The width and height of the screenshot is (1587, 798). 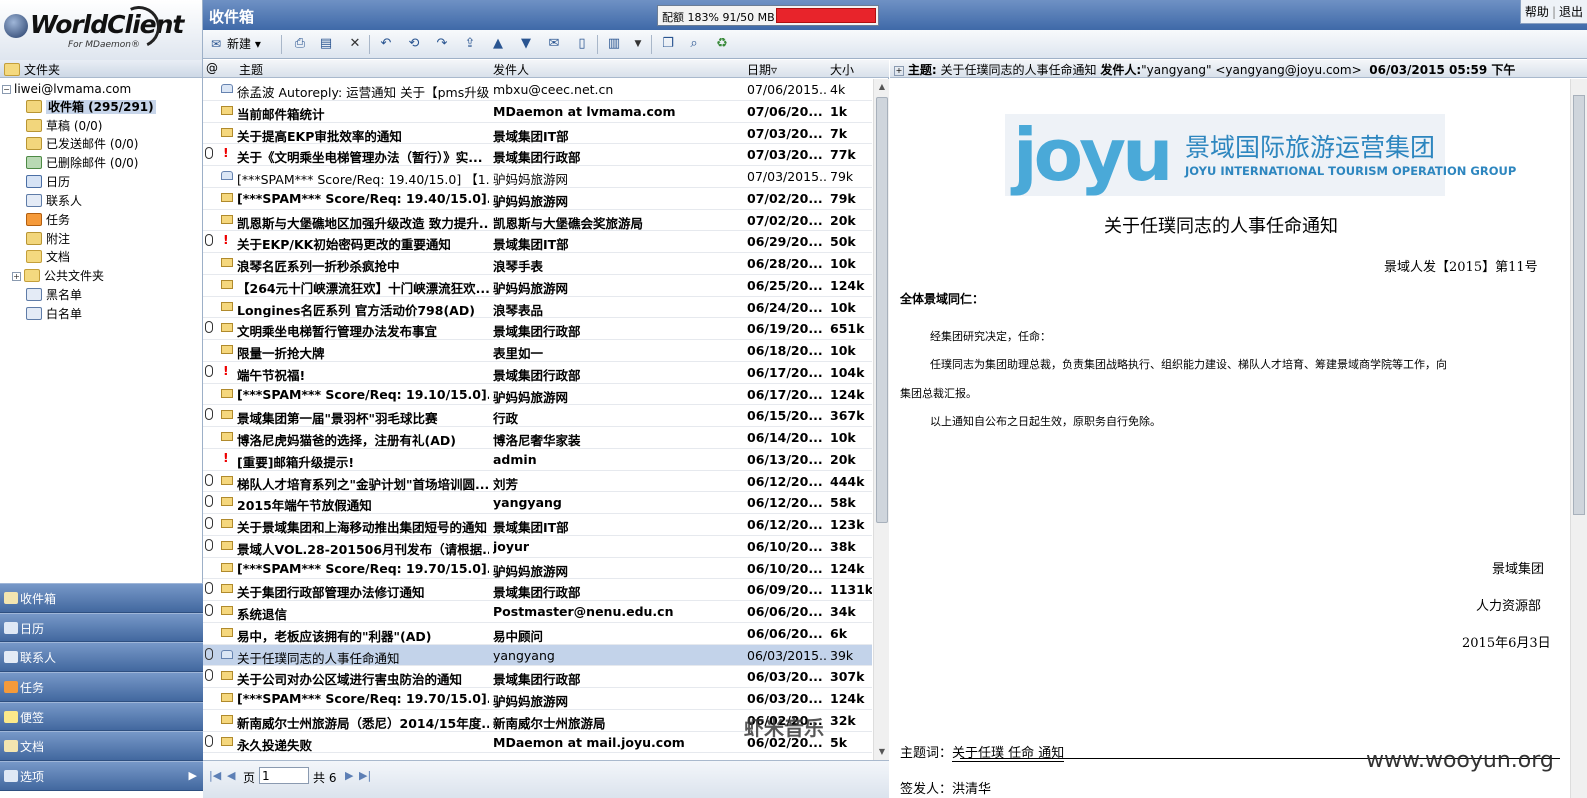 What do you see at coordinates (58, 276) in the screenshot?
I see `folder-item-public: + 公共文件夹` at bounding box center [58, 276].